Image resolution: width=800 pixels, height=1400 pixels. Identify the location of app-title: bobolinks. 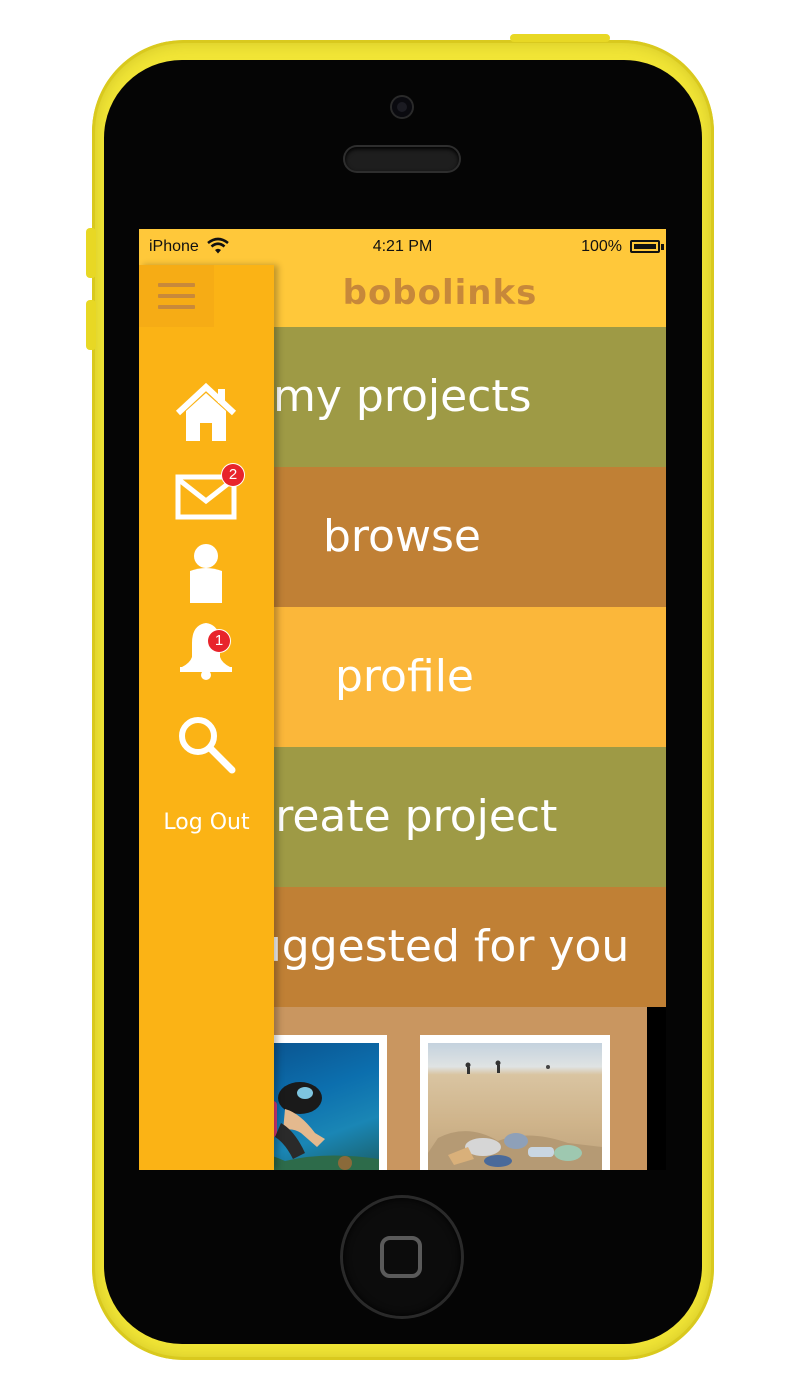
(440, 293).